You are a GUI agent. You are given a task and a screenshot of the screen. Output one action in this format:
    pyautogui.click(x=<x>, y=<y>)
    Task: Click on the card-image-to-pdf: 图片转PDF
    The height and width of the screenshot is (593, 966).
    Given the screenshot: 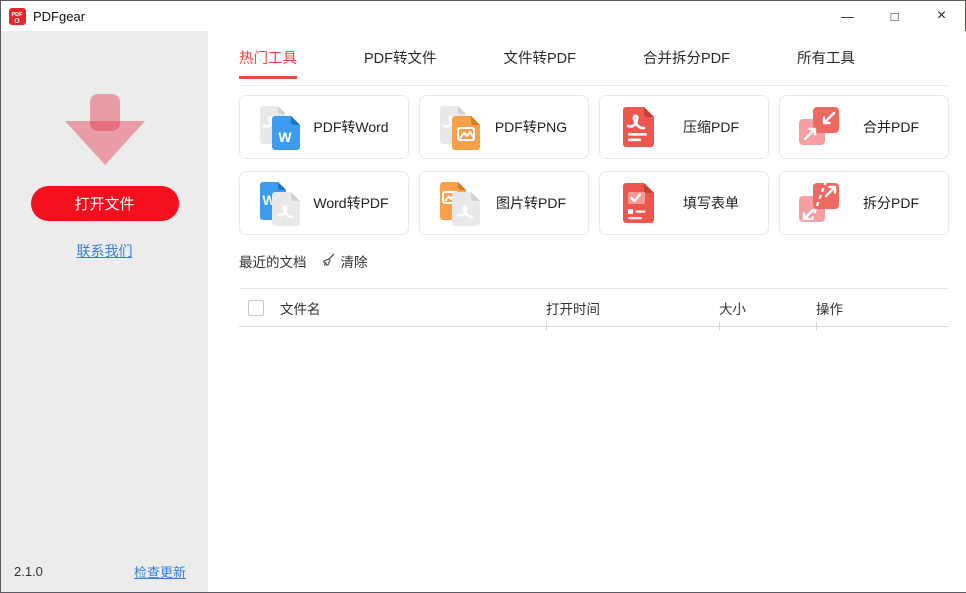 What is the action you would take?
    pyautogui.click(x=504, y=203)
    